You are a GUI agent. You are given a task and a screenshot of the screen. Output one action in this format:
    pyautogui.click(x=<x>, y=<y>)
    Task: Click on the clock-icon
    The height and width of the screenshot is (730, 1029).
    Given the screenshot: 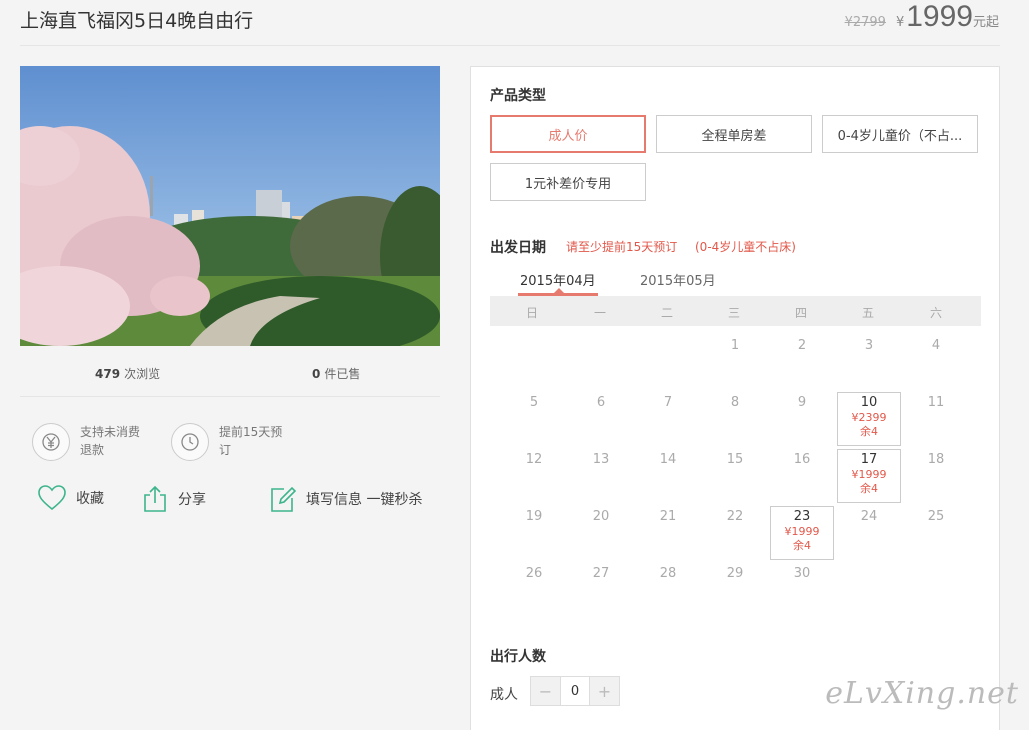 What is the action you would take?
    pyautogui.click(x=190, y=442)
    